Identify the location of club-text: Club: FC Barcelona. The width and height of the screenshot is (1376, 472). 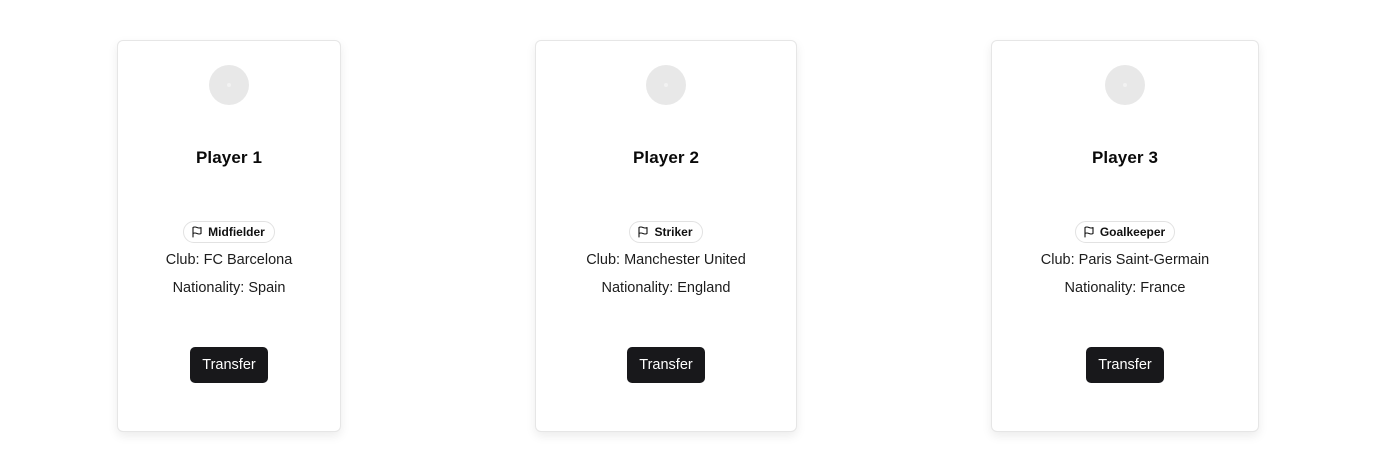
(229, 260).